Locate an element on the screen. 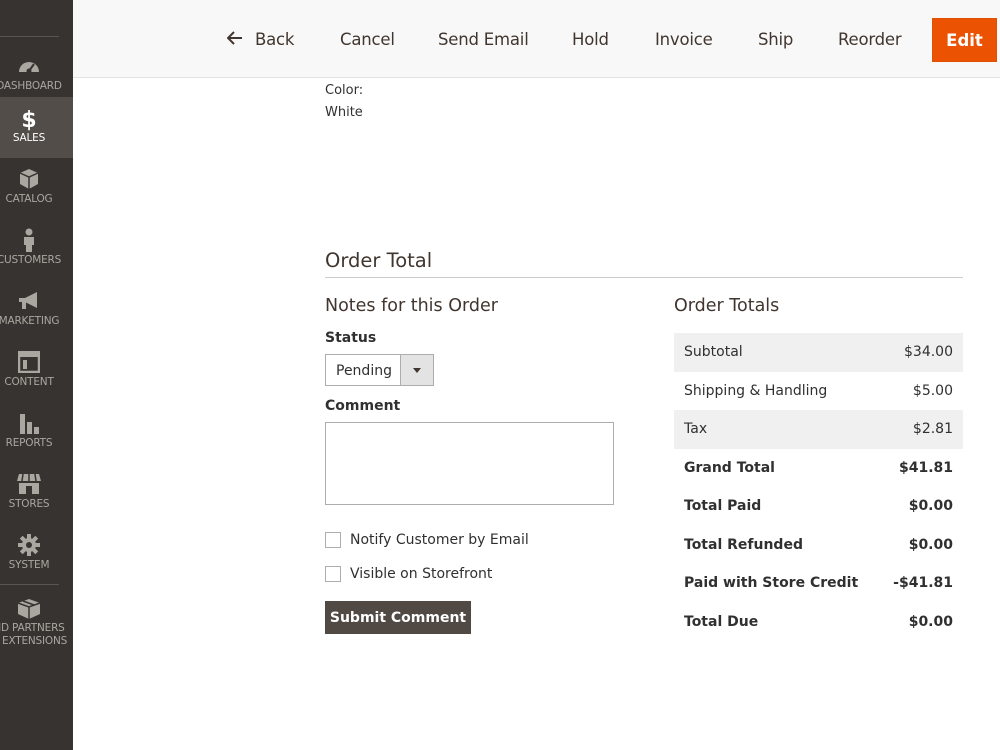 This screenshot has width=1000, height=750. sidebar-item-system: SYSTEM is located at coordinates (36, 554).